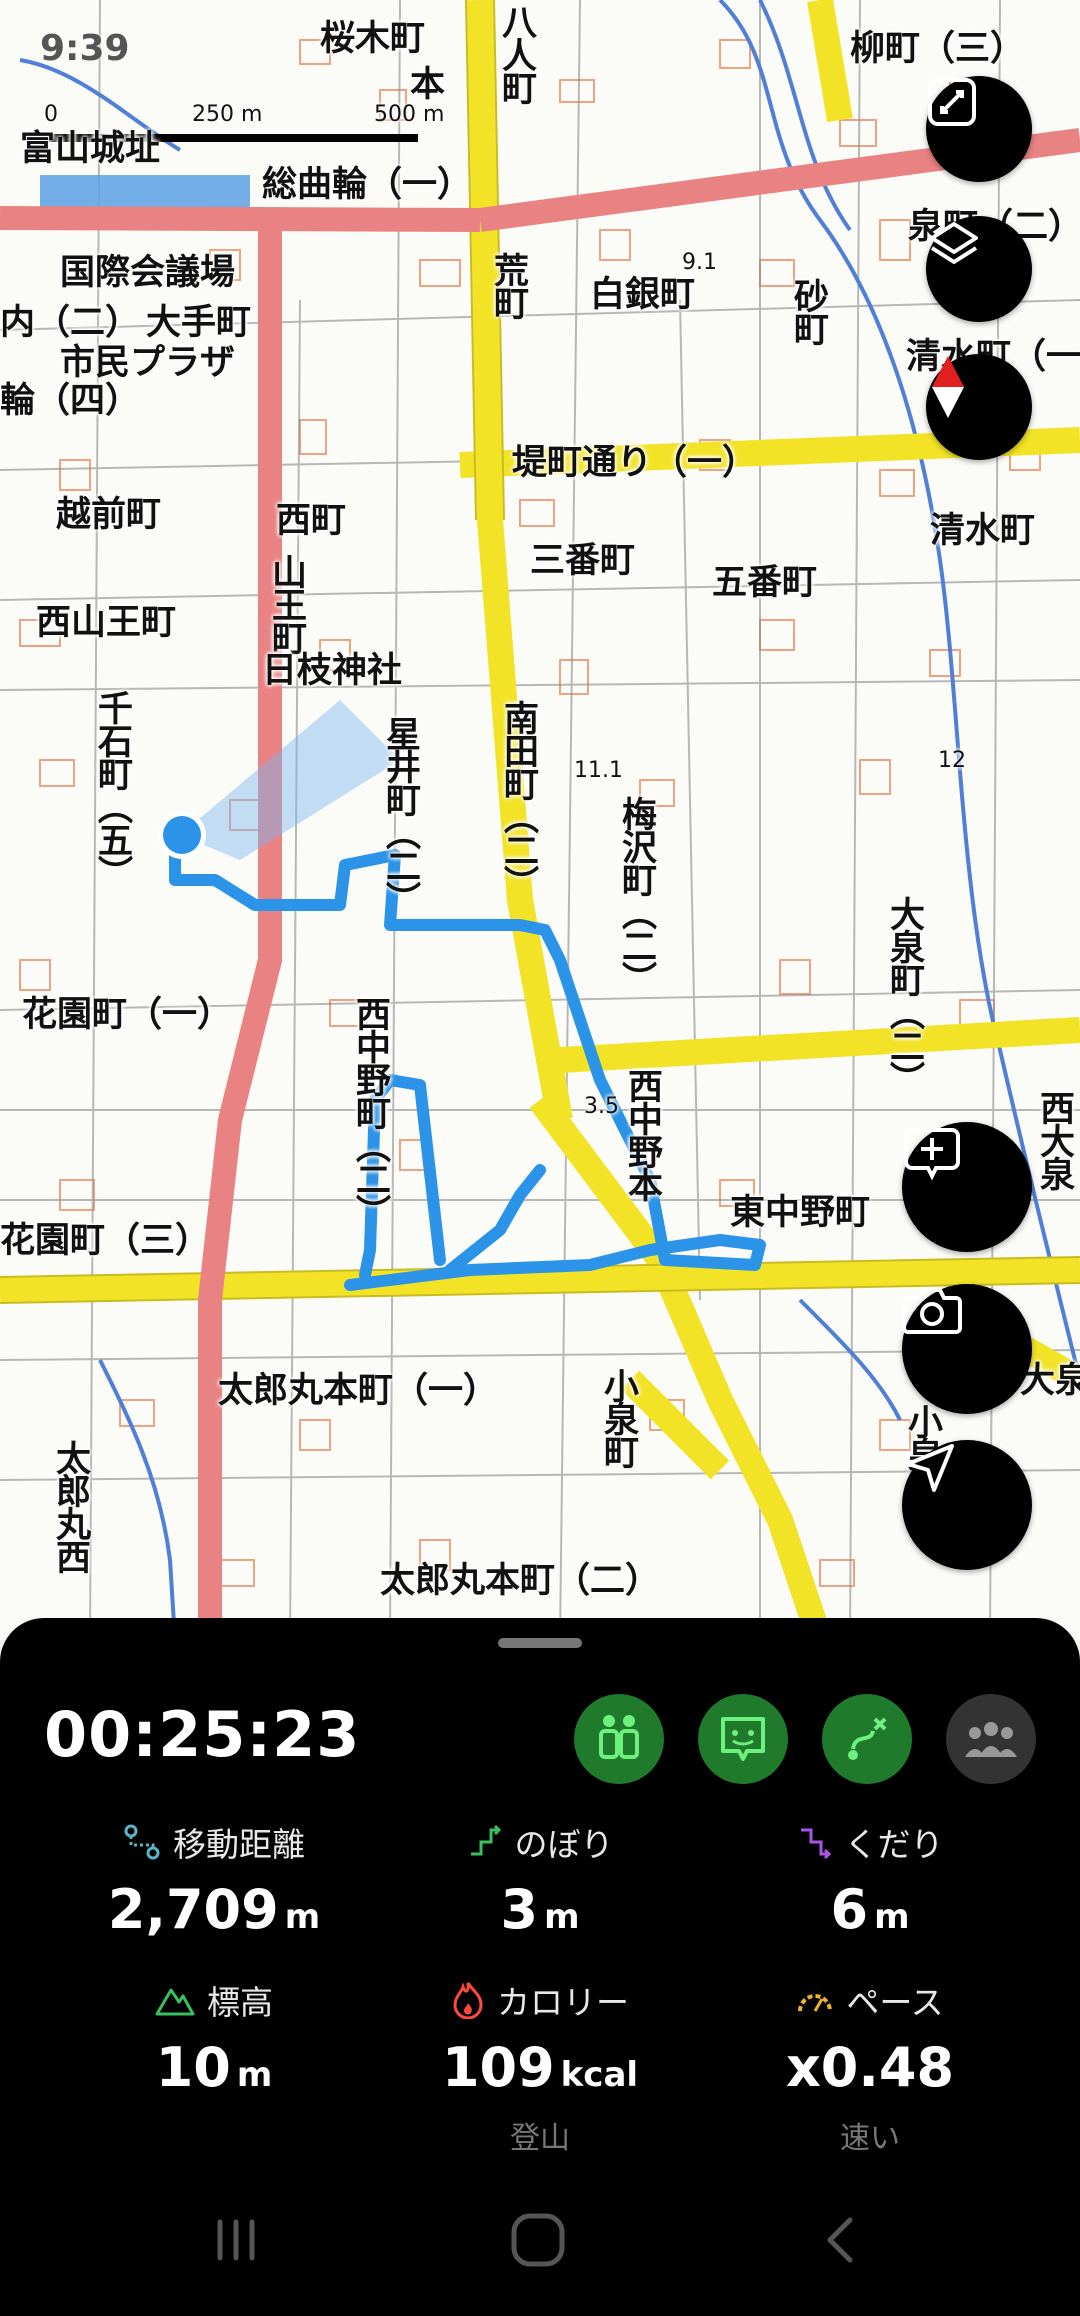 The height and width of the screenshot is (2316, 1080). Describe the element at coordinates (1054, 1139) in the screenshot. I see `map-label: 西大泉` at that location.